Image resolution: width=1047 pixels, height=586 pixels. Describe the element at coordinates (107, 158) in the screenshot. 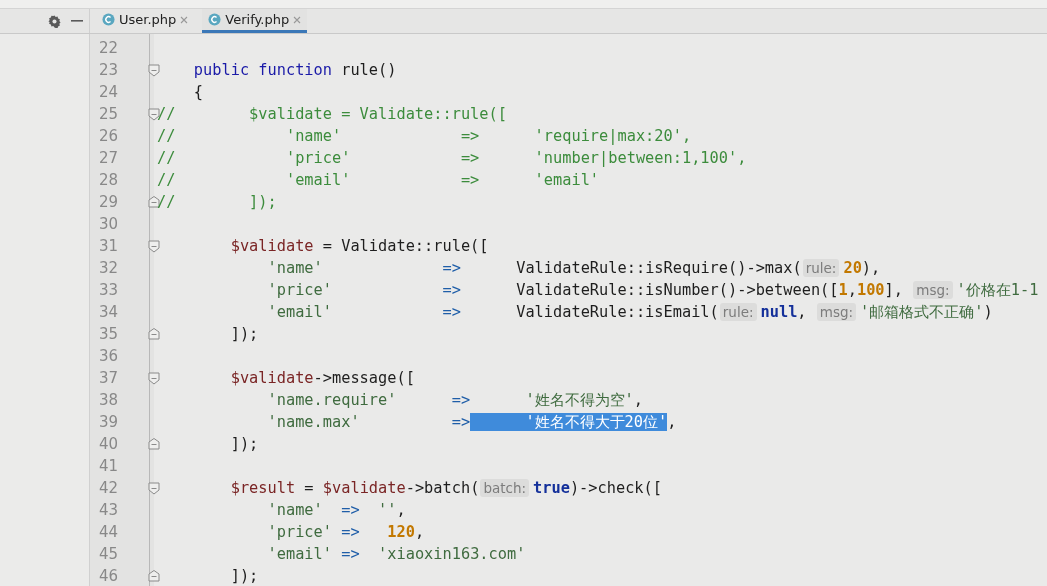

I see `line-number: 27` at that location.